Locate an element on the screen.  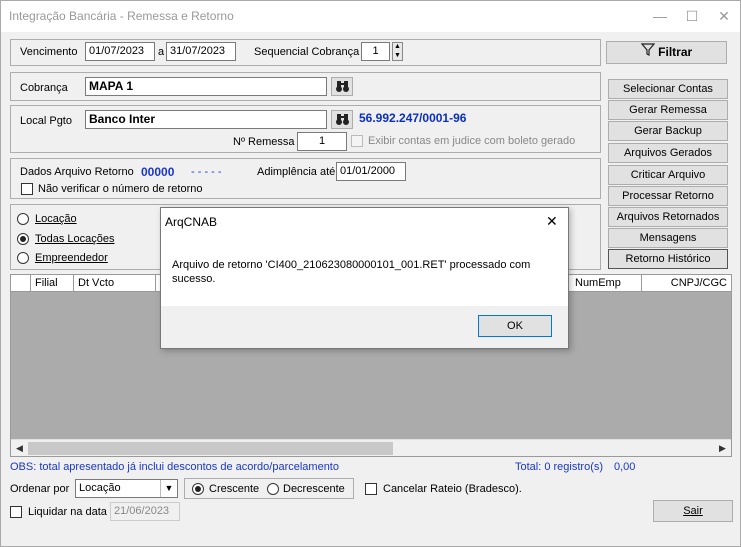
locacao-radio is located at coordinates (23, 219).